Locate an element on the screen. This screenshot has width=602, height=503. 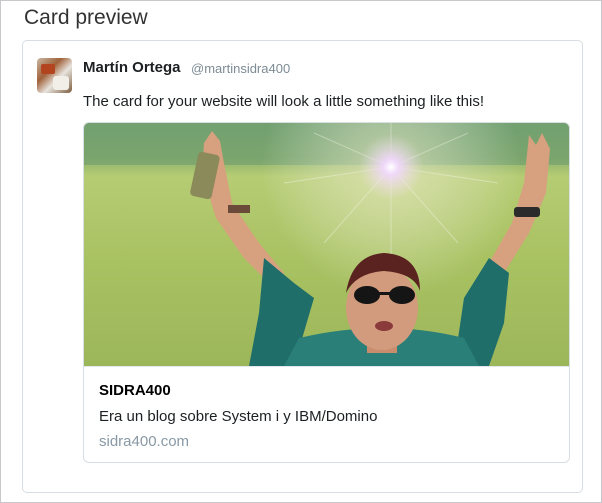
card-title: SIDRA400 is located at coordinates (135, 390).